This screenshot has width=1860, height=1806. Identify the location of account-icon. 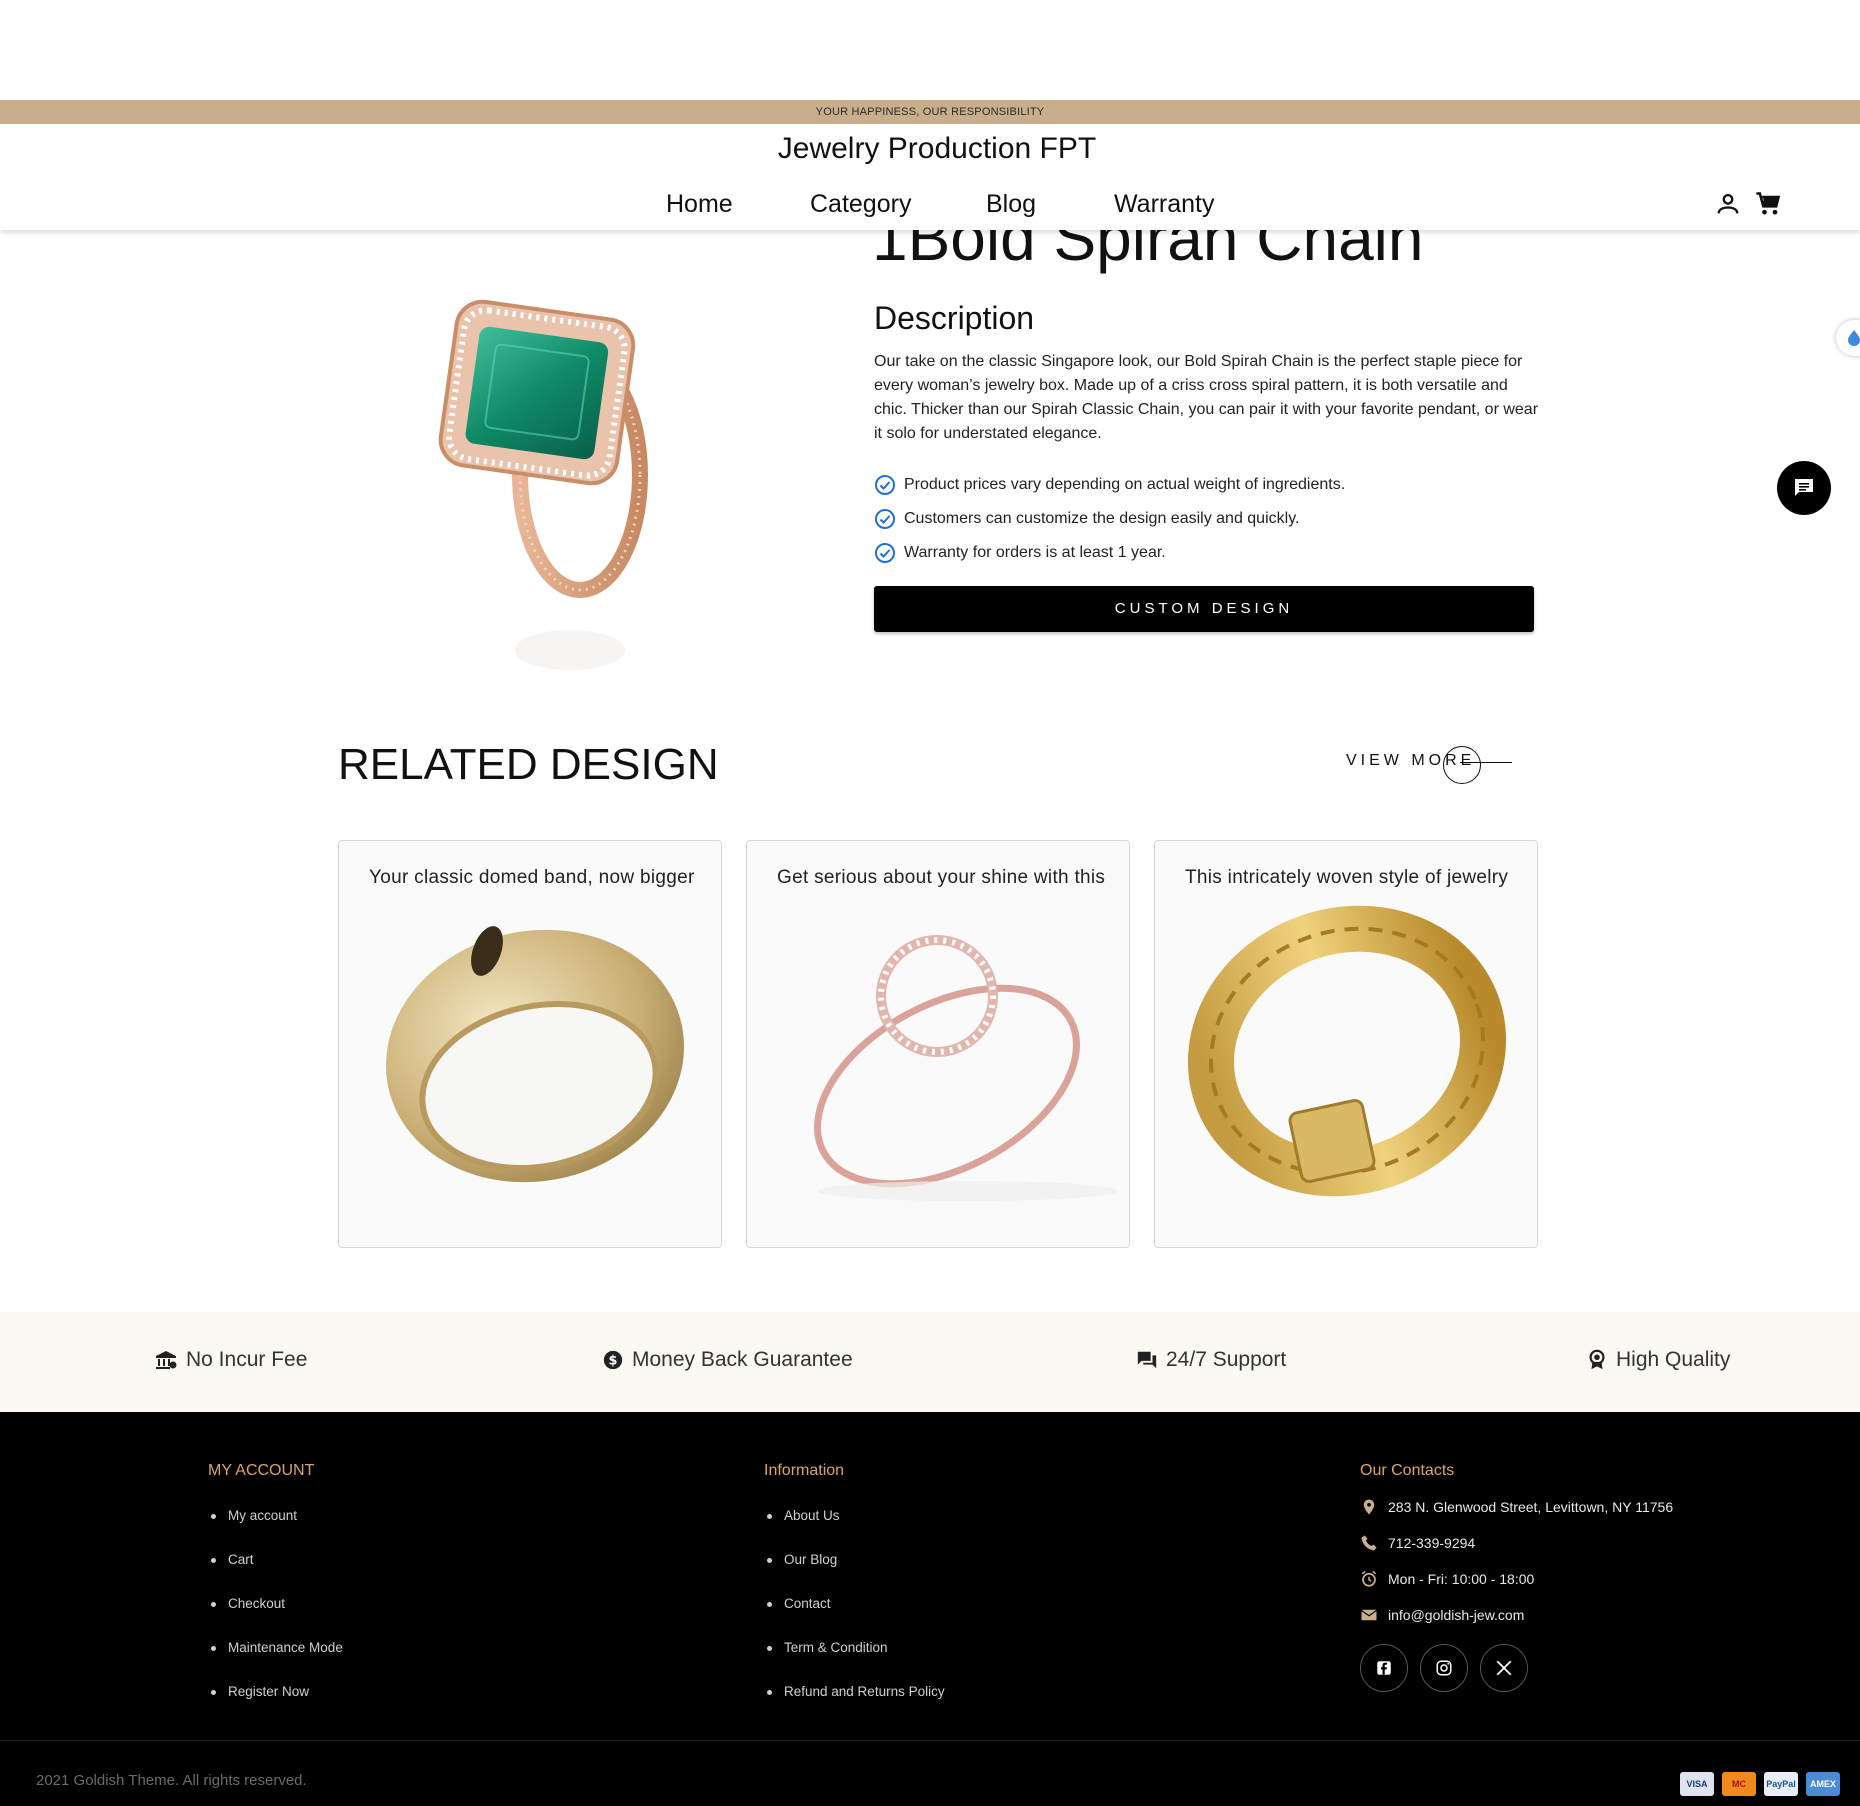
(1728, 204).